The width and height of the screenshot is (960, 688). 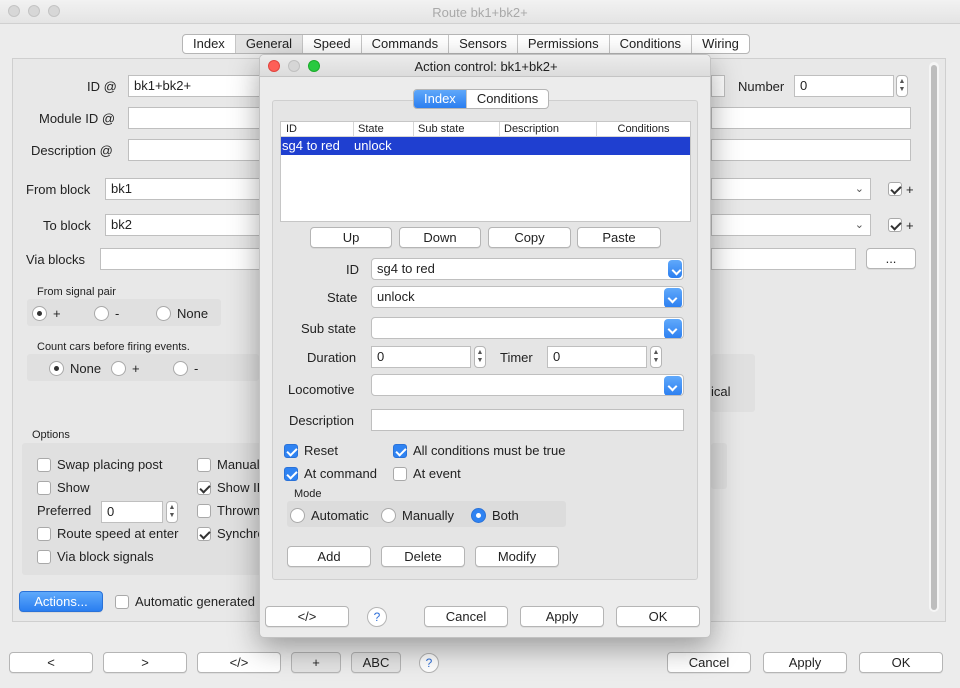 I want to click on xml-button: </>, so click(x=239, y=662).